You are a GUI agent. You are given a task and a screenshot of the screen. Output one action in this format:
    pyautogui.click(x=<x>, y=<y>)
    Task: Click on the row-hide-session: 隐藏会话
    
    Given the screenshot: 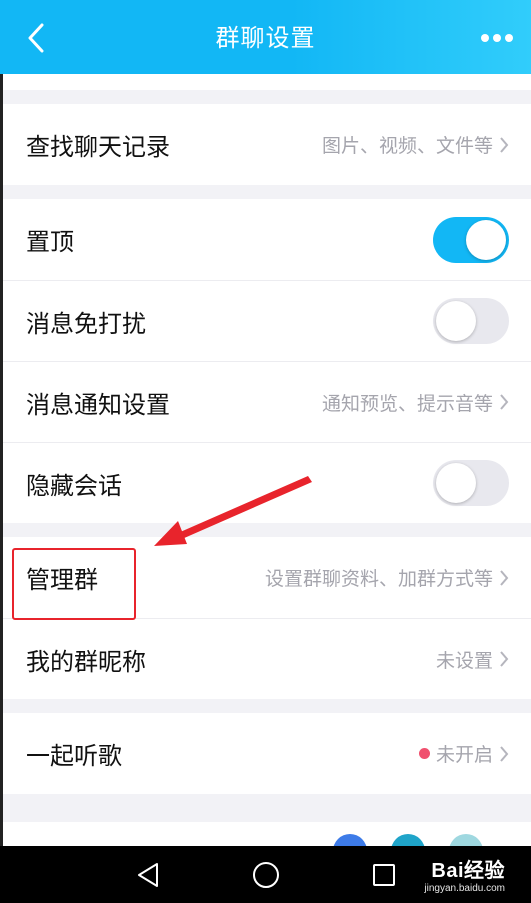 What is the action you would take?
    pyautogui.click(x=267, y=482)
    